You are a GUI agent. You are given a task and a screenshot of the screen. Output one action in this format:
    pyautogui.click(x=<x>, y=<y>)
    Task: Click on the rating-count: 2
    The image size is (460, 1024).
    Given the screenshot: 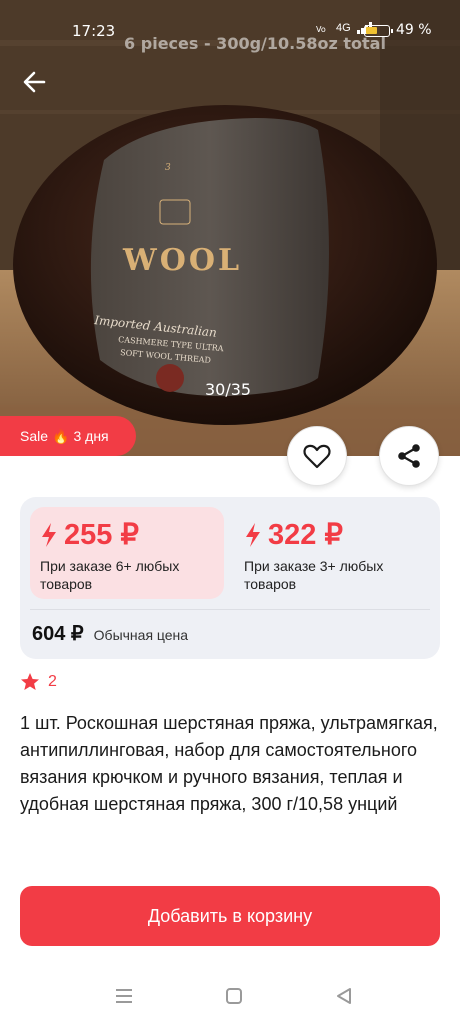 What is the action you would take?
    pyautogui.click(x=52, y=681)
    